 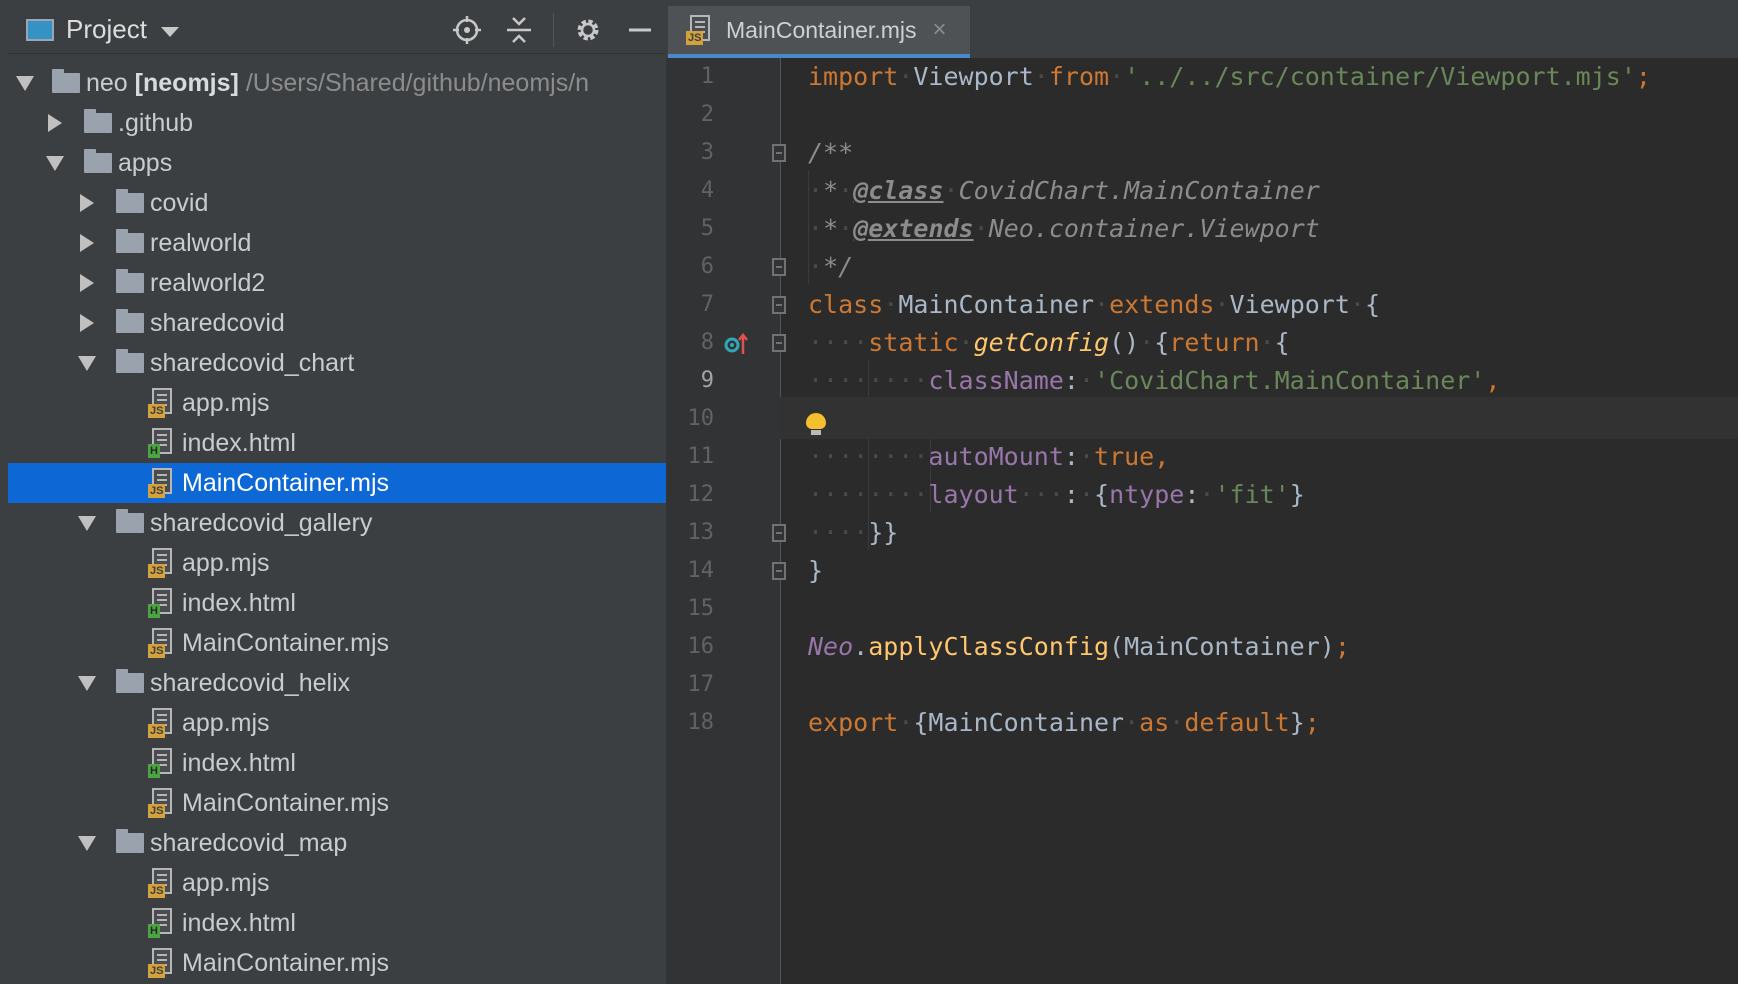 I want to click on tree-item-label: sharedcovid_map, so click(x=249, y=842).